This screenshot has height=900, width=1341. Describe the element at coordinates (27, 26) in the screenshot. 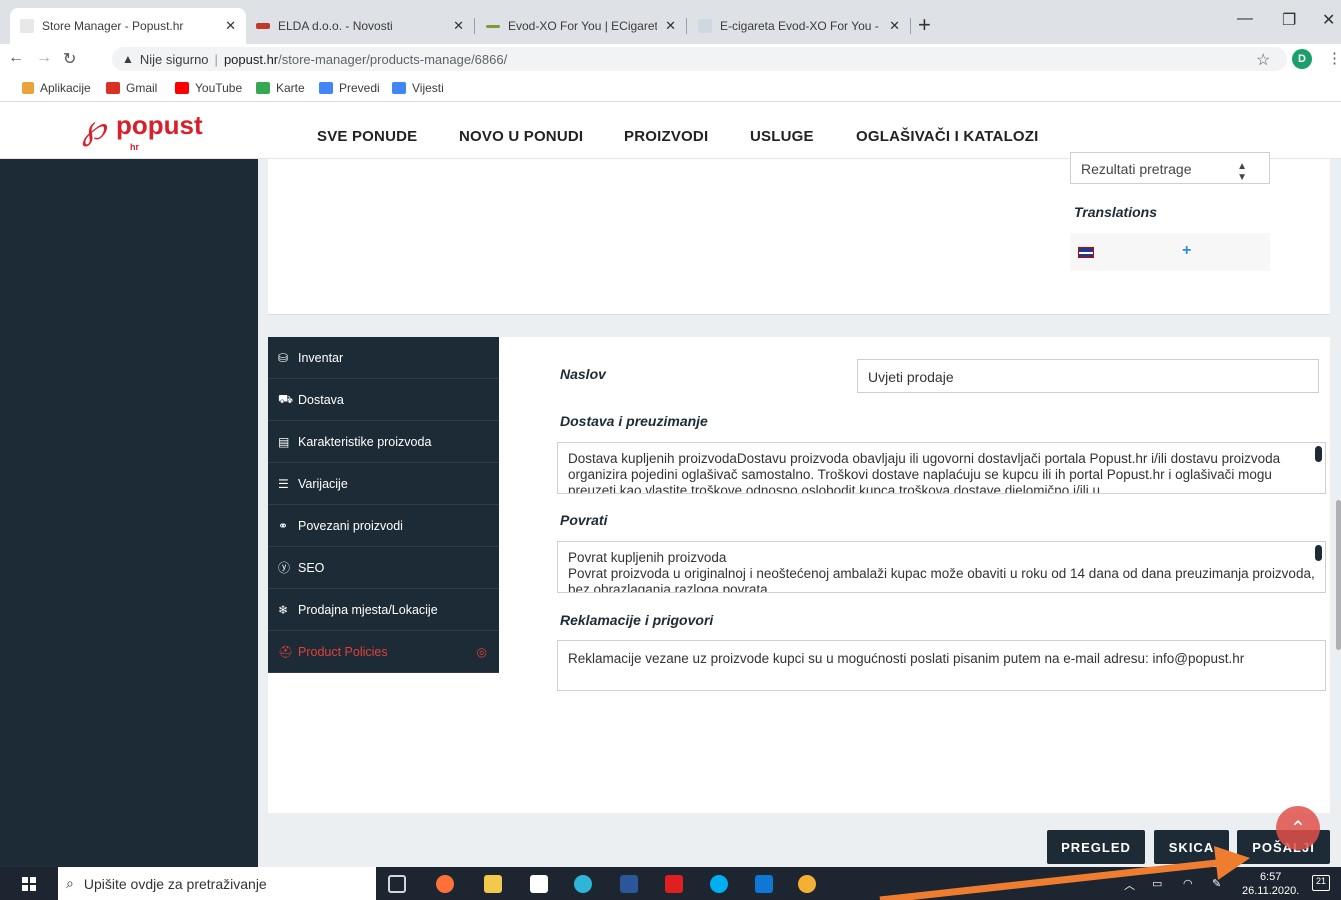

I see `page-favicon-icon` at that location.